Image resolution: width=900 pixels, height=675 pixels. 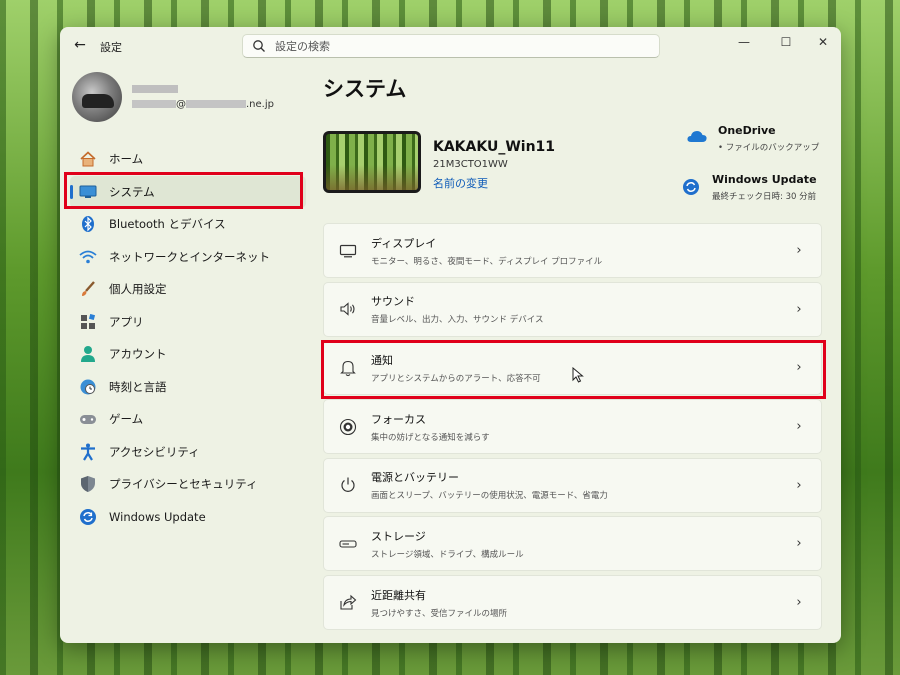 What do you see at coordinates (348, 603) in the screenshot?
I see `share-icon` at bounding box center [348, 603].